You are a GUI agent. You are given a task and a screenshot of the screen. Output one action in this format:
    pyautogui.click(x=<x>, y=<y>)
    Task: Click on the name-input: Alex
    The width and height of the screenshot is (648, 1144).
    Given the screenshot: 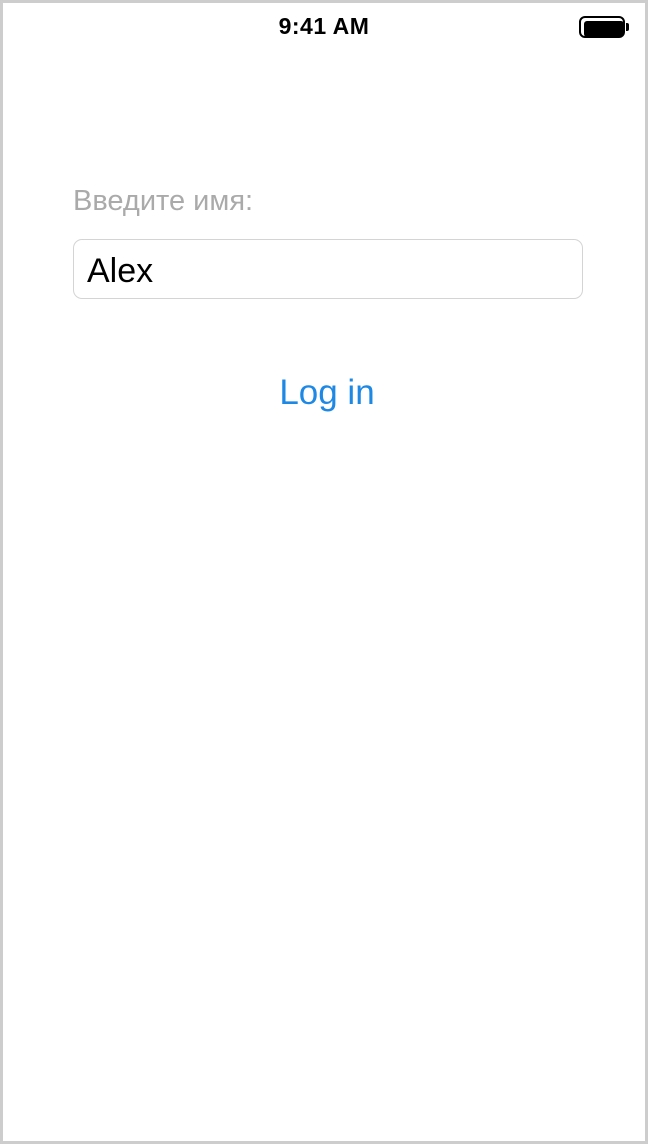 What is the action you would take?
    pyautogui.click(x=328, y=269)
    